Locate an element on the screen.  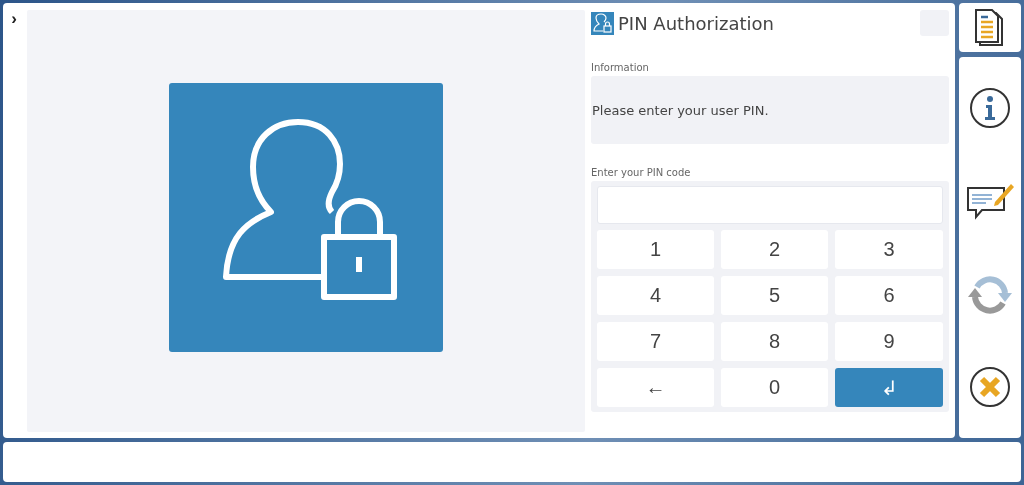
information-label: Information is located at coordinates (620, 67).